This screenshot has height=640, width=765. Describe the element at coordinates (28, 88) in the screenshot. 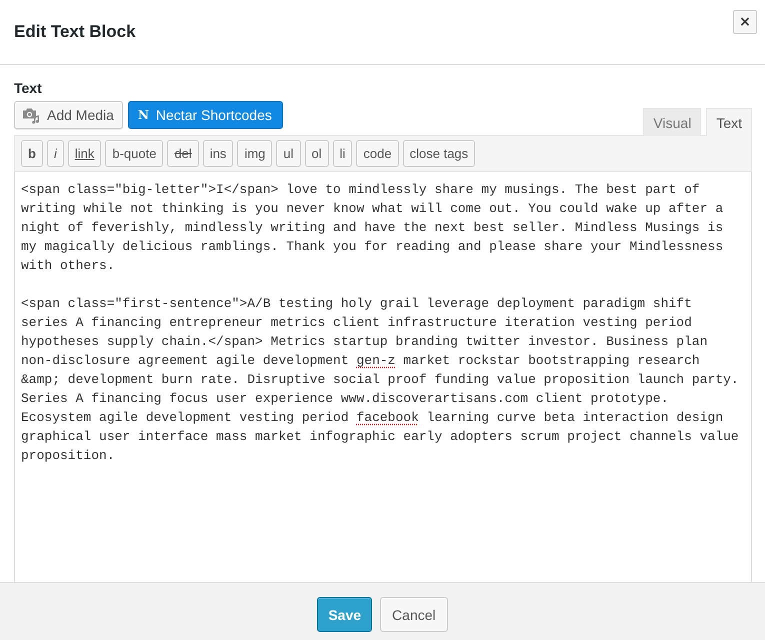

I see `field-label: Text` at that location.